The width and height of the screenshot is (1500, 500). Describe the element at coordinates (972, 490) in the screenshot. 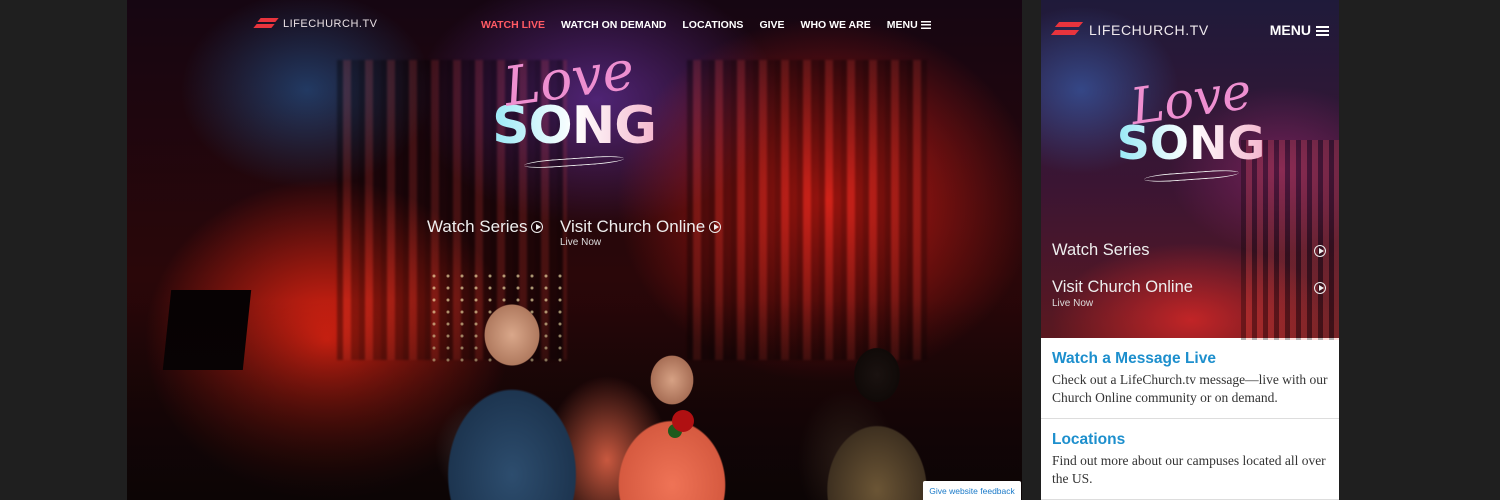

I see `feedback-button: Give website feedback` at that location.